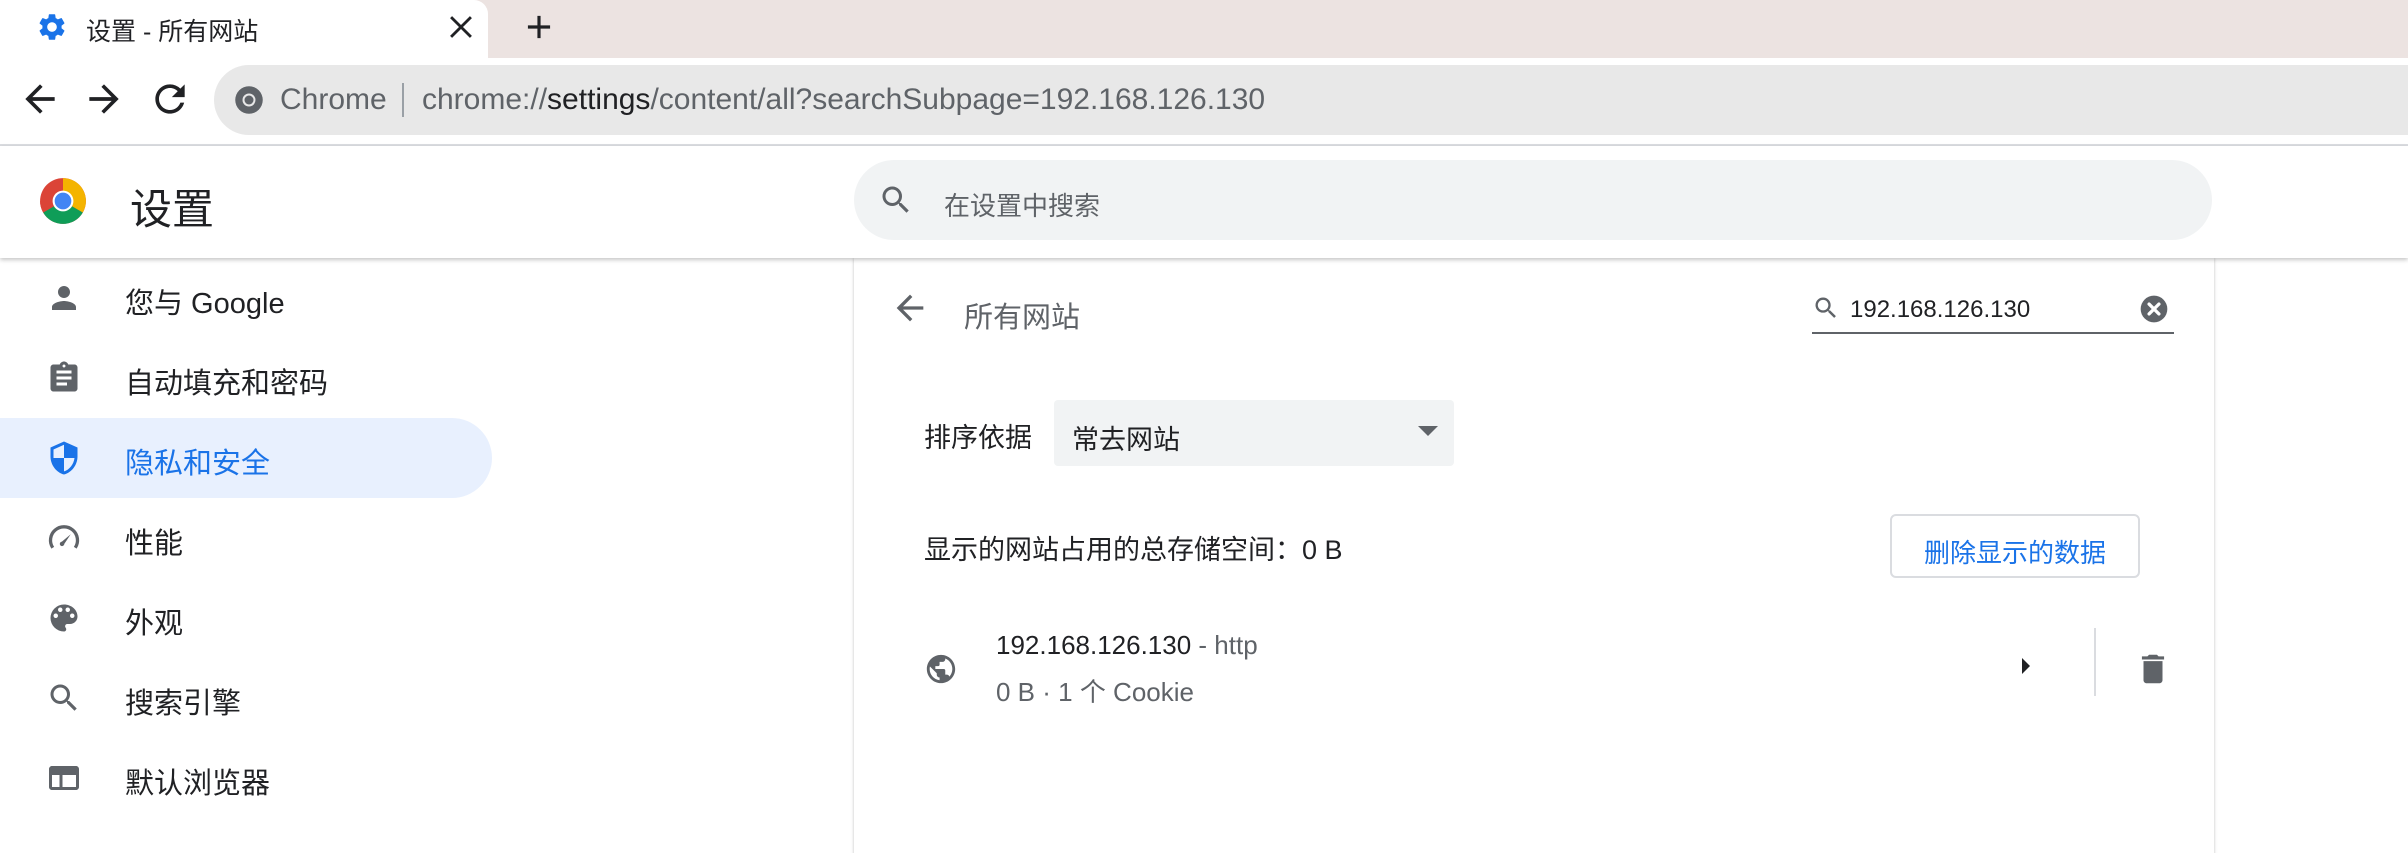 This screenshot has width=2408, height=853. Describe the element at coordinates (170, 99) in the screenshot. I see `reload-icon` at that location.